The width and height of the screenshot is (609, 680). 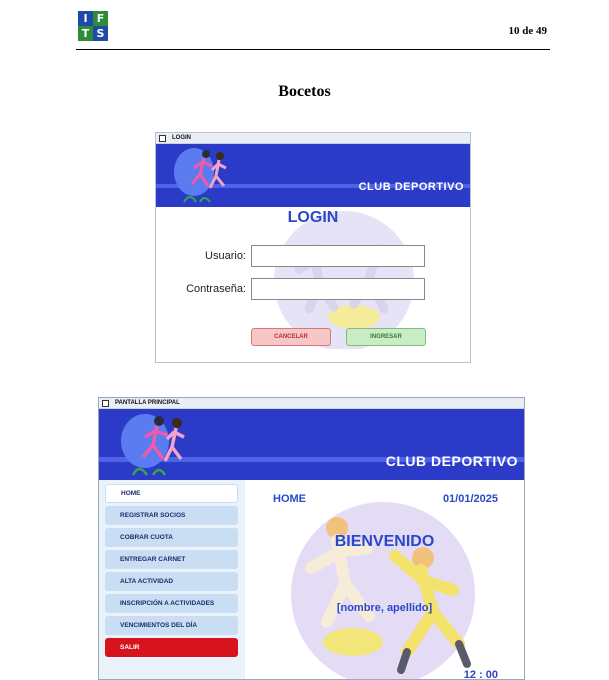 What do you see at coordinates (313, 138) in the screenshot?
I see `login-titlebar: LOGIN` at bounding box center [313, 138].